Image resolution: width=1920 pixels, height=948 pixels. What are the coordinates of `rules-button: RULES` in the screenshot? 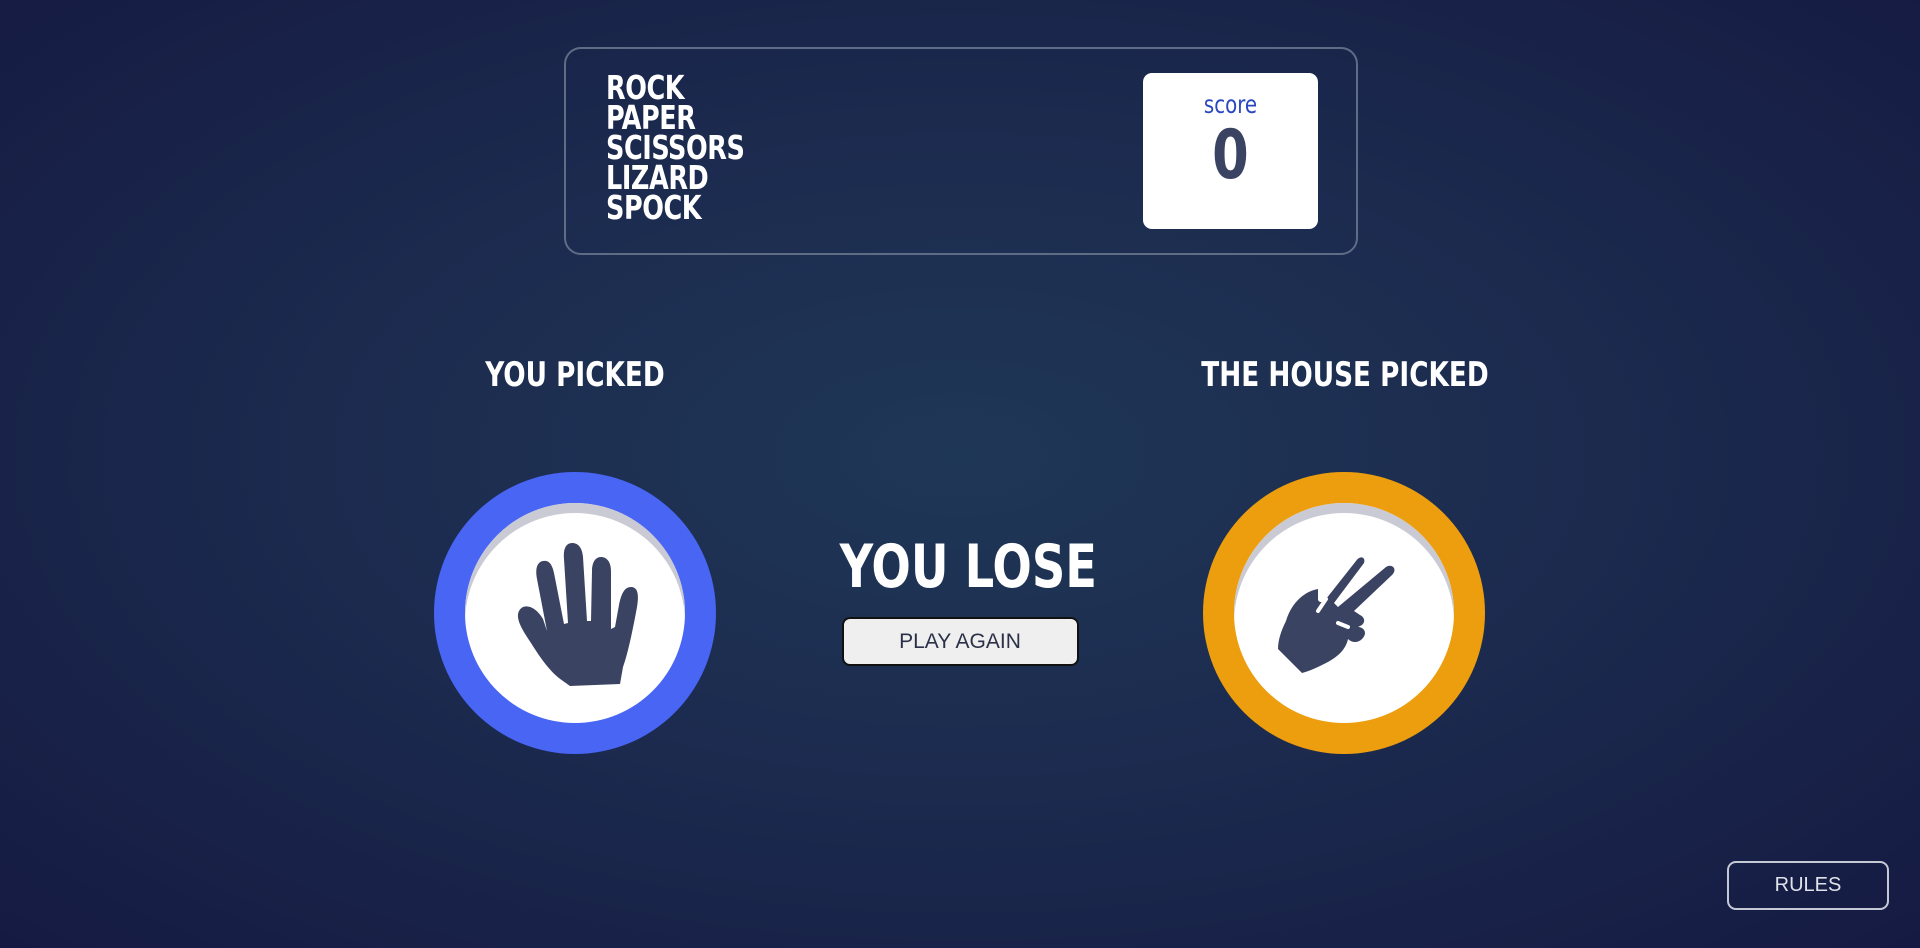 It's located at (1808, 885).